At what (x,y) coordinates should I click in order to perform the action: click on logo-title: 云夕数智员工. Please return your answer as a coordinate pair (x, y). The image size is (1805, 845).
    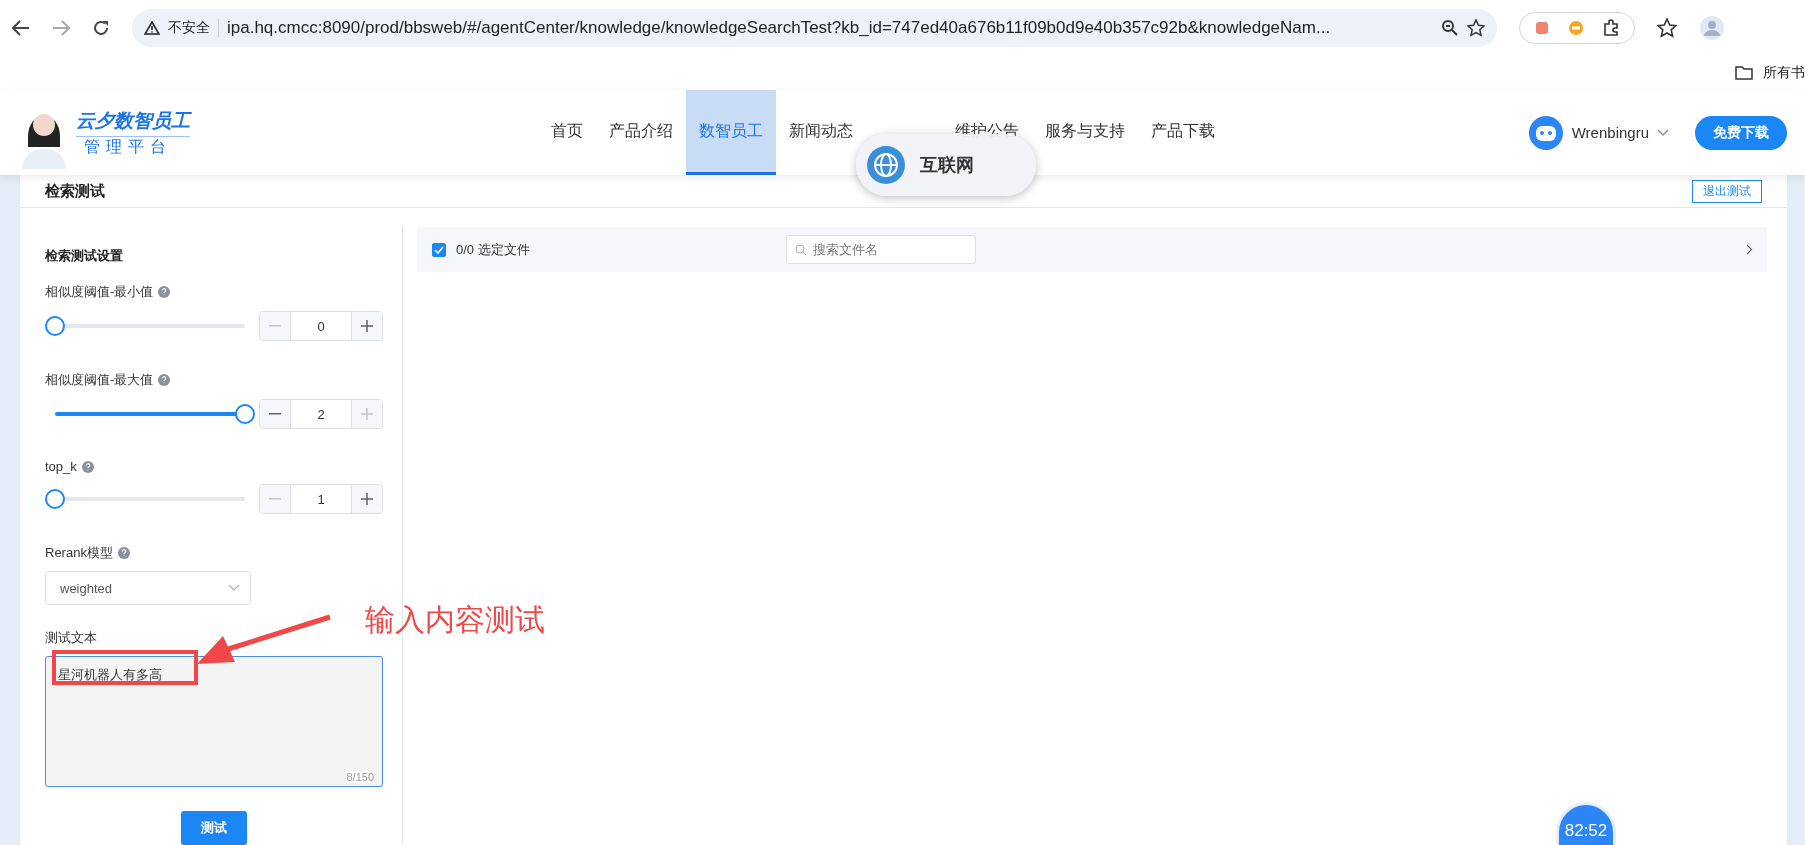
    Looking at the image, I should click on (133, 120).